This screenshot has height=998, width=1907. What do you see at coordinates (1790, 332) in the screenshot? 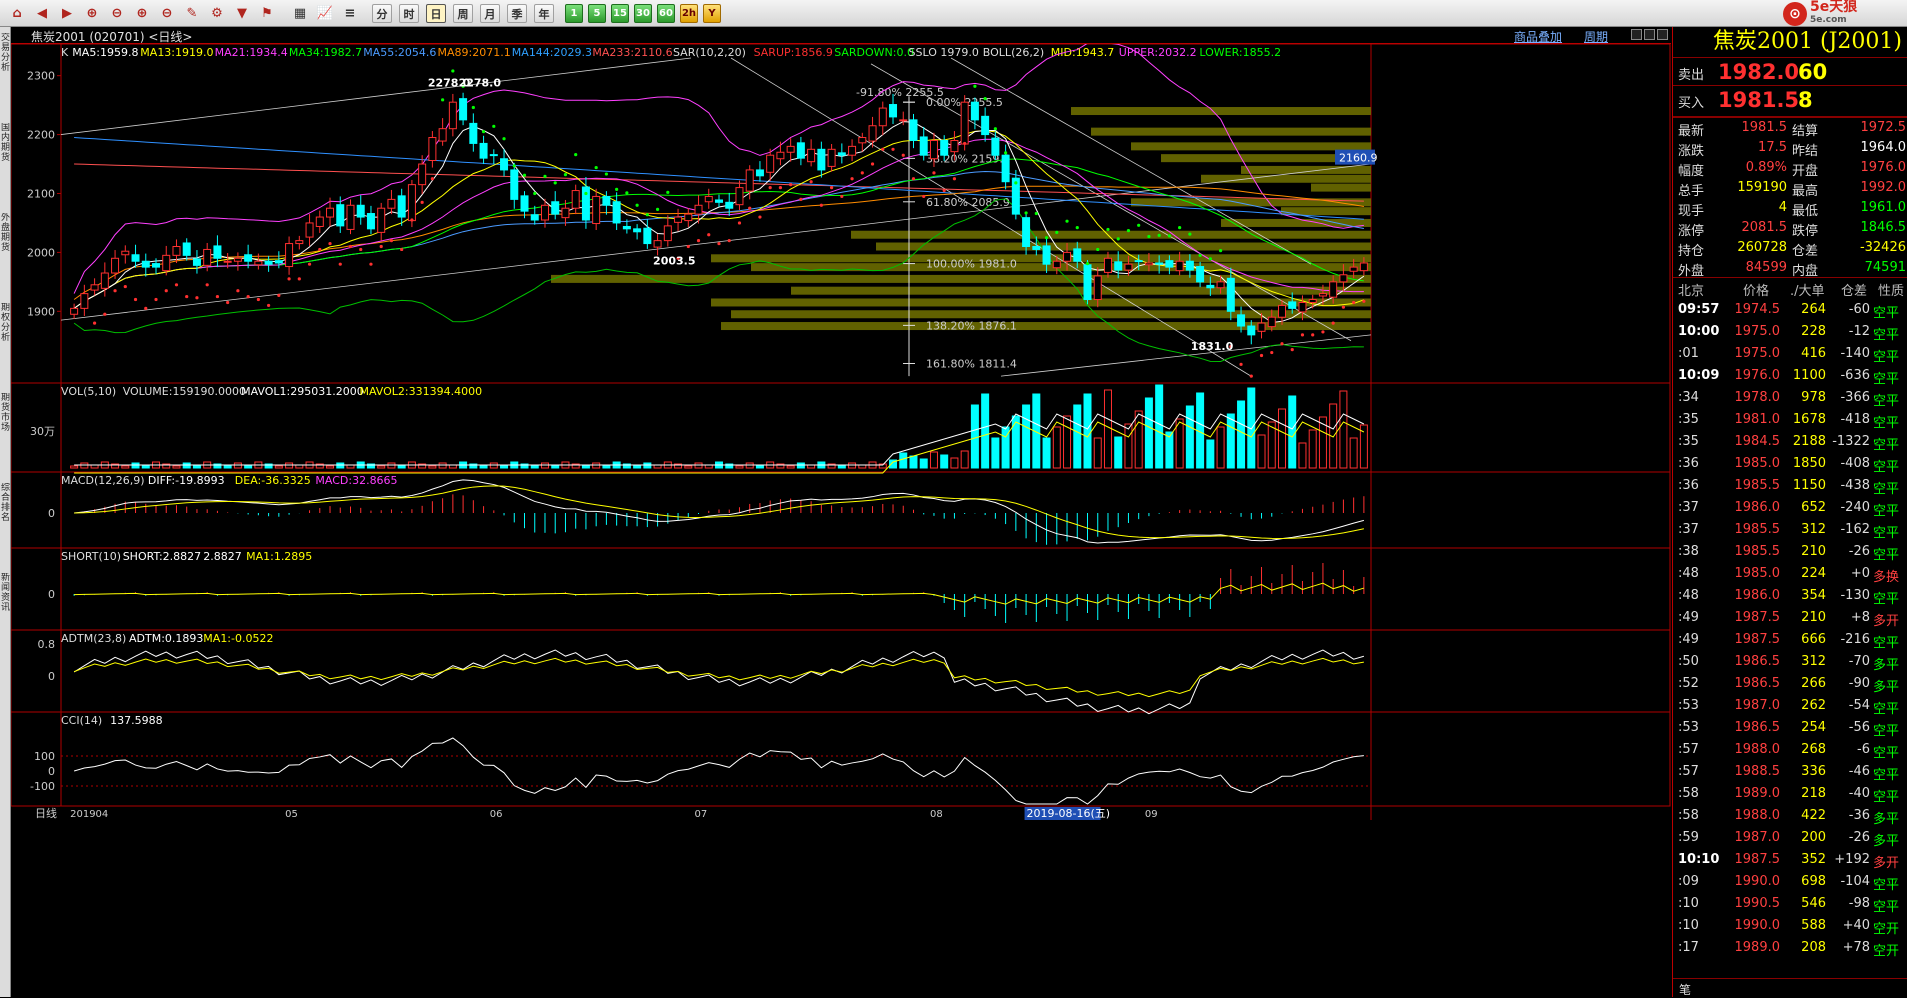
I see `tick-row: 10:00 1975.0 228 -12 空平` at bounding box center [1790, 332].